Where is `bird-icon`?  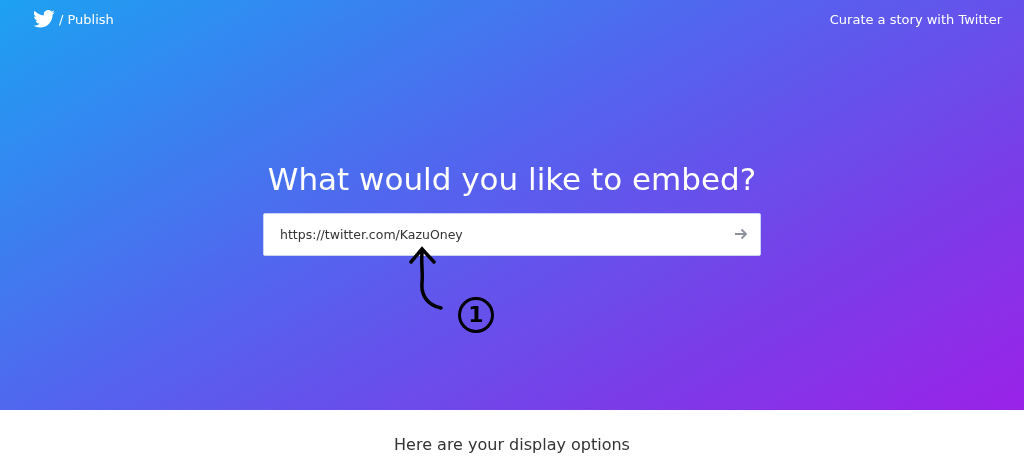 bird-icon is located at coordinates (44, 19).